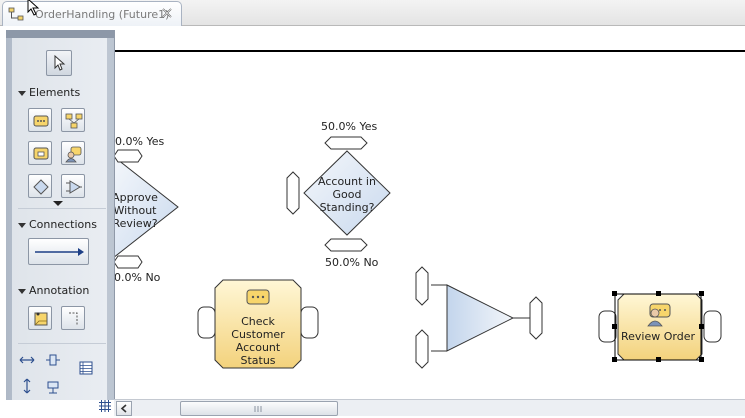 Image resolution: width=745 pixels, height=418 pixels. I want to click on process-icon, so click(74, 121).